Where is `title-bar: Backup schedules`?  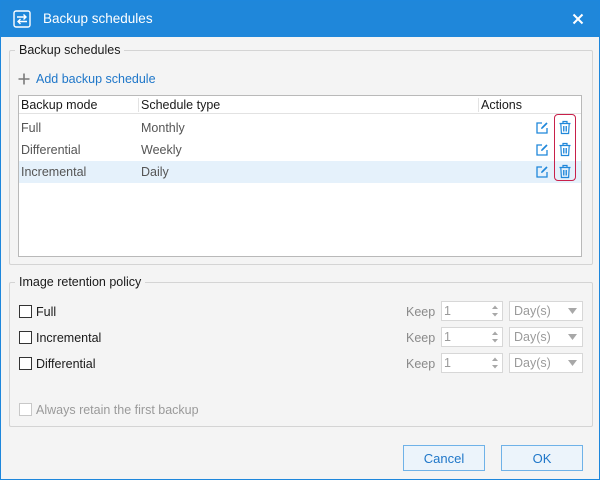
title-bar: Backup schedules is located at coordinates (300, 19).